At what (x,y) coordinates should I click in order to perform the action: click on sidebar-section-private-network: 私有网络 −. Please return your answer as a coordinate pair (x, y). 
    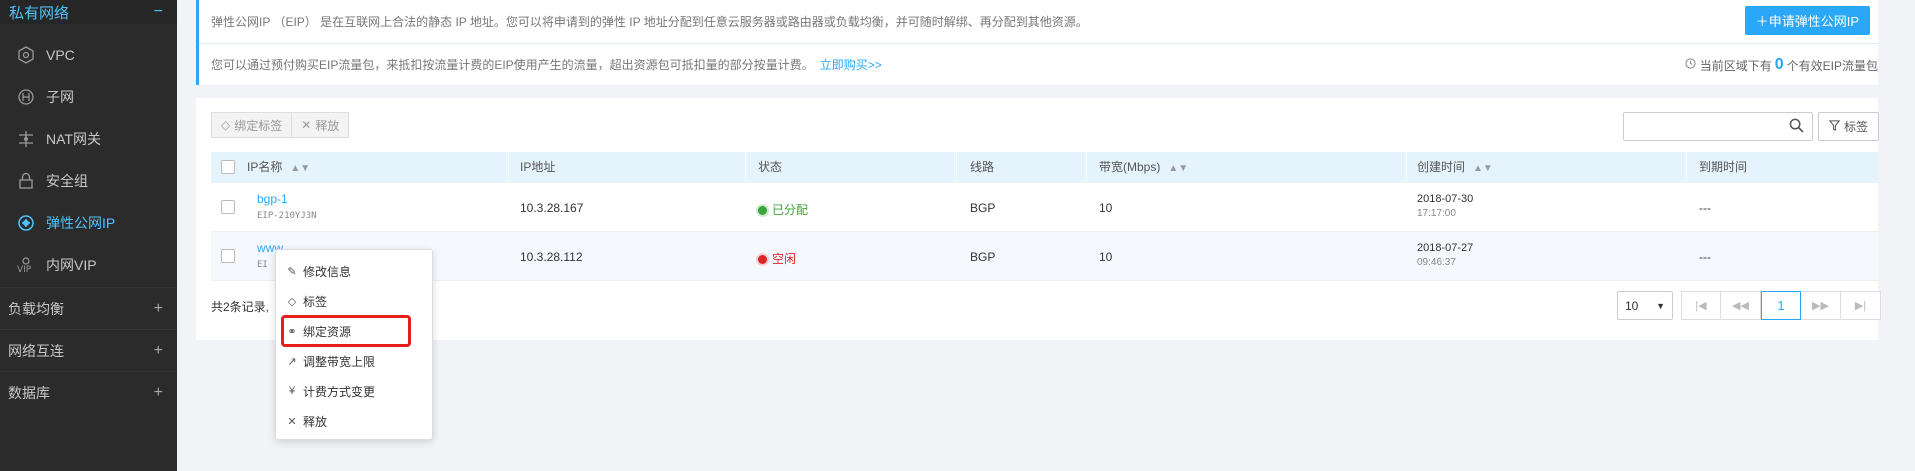
    Looking at the image, I should click on (88, 12).